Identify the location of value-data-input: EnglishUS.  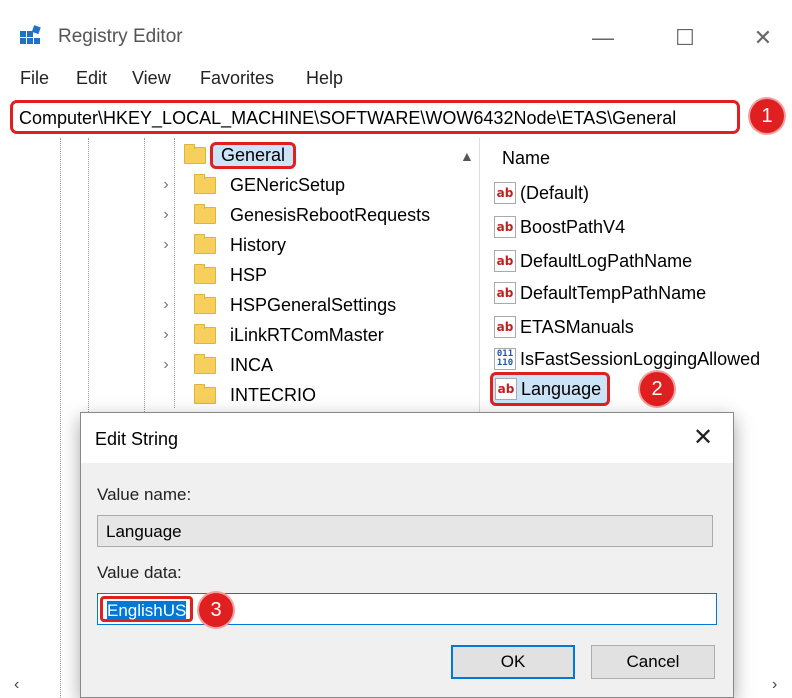
(407, 609).